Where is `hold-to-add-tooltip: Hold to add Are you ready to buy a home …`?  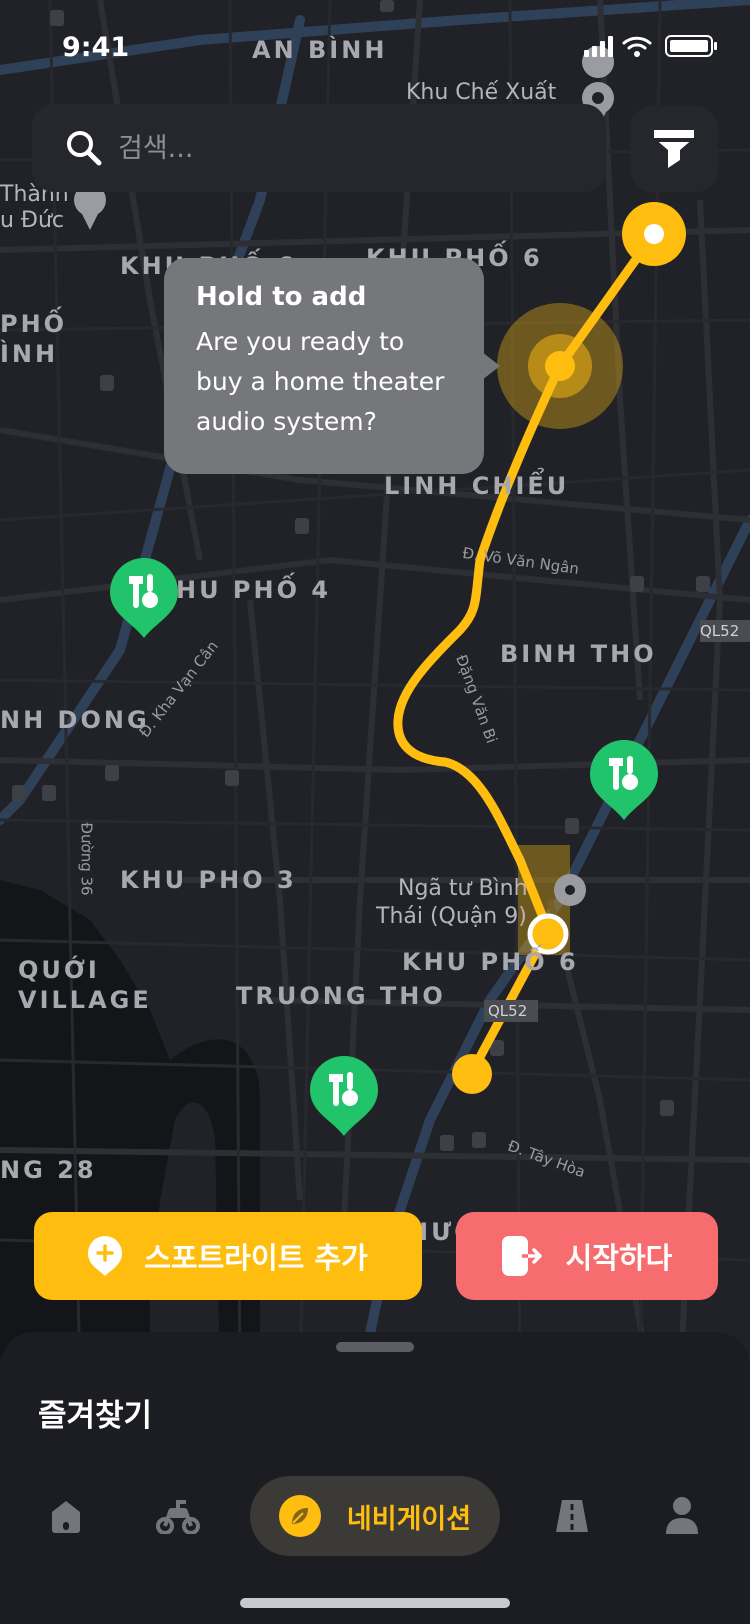 hold-to-add-tooltip: Hold to add Are you ready to buy a home … is located at coordinates (332, 366).